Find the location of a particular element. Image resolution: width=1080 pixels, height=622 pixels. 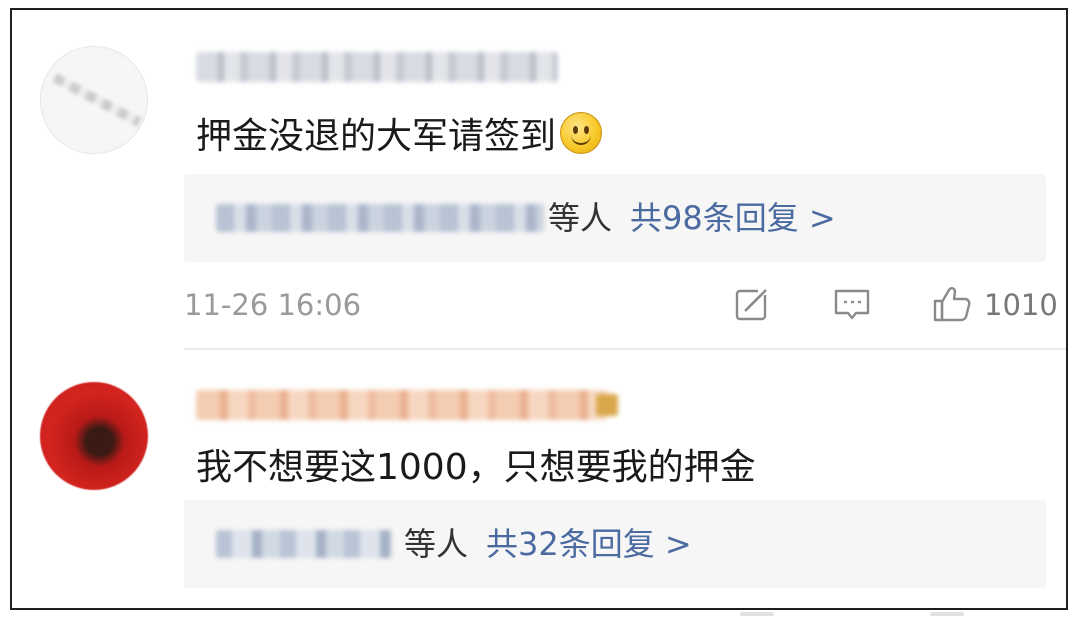

reply-summary-text: 等人 共98条回复 > is located at coordinates (692, 218).